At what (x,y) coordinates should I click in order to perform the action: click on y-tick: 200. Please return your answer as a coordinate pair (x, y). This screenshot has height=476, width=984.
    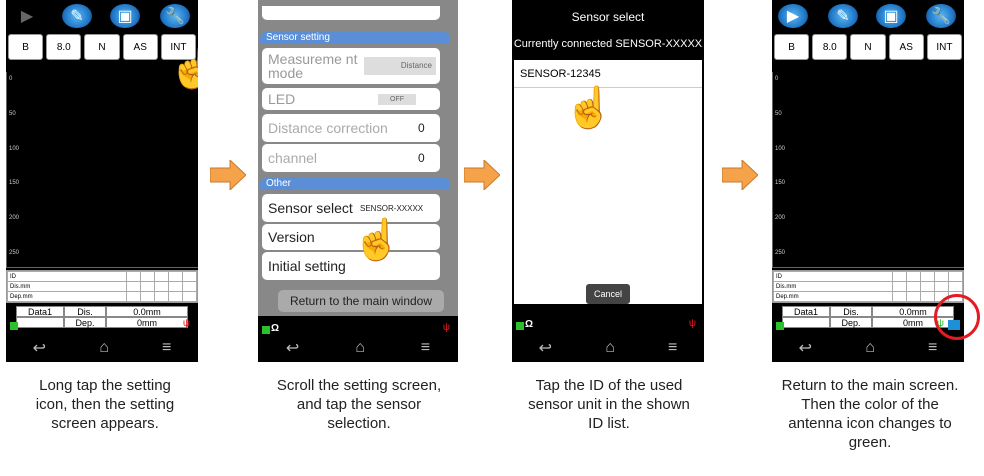
    Looking at the image, I should click on (14, 218).